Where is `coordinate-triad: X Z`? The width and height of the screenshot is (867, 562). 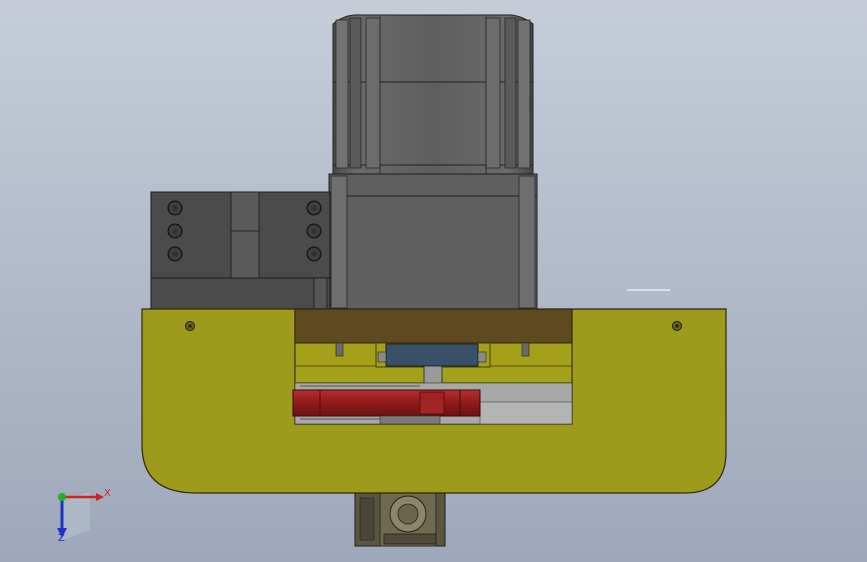 coordinate-triad: X Z is located at coordinates (84, 516).